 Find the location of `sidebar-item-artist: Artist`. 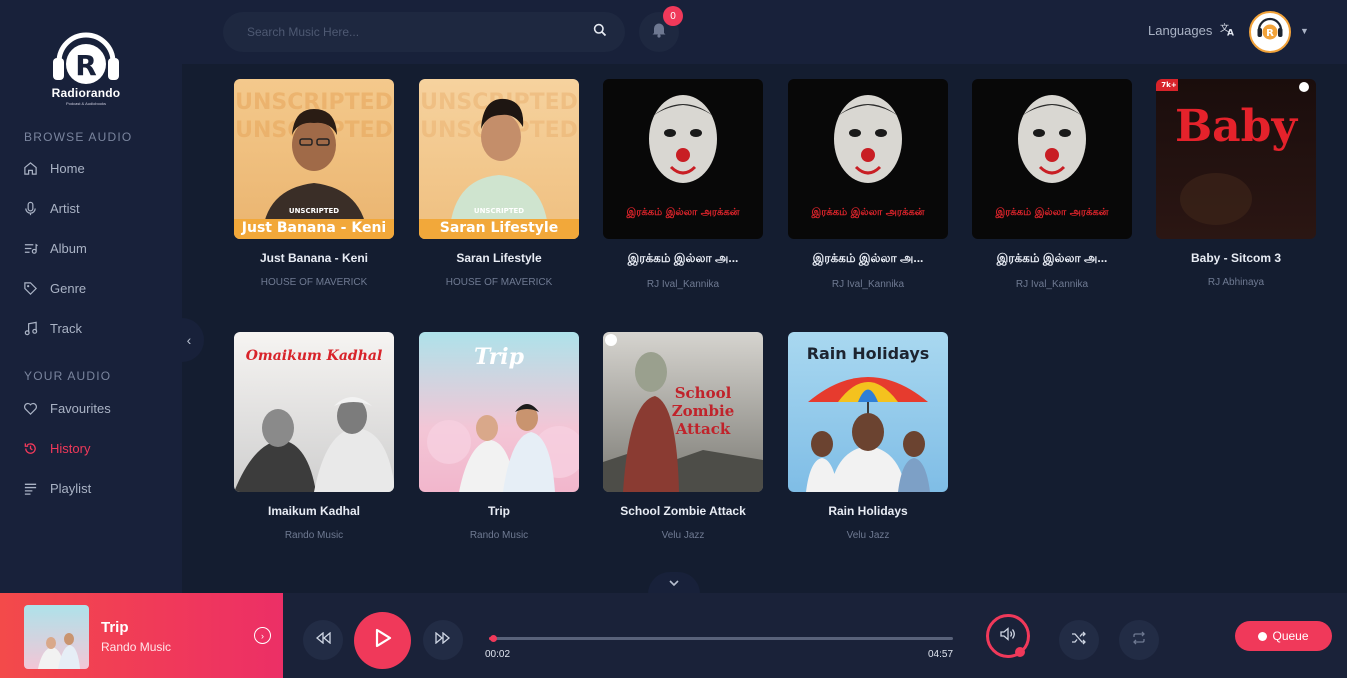

sidebar-item-artist: Artist is located at coordinates (97, 208).